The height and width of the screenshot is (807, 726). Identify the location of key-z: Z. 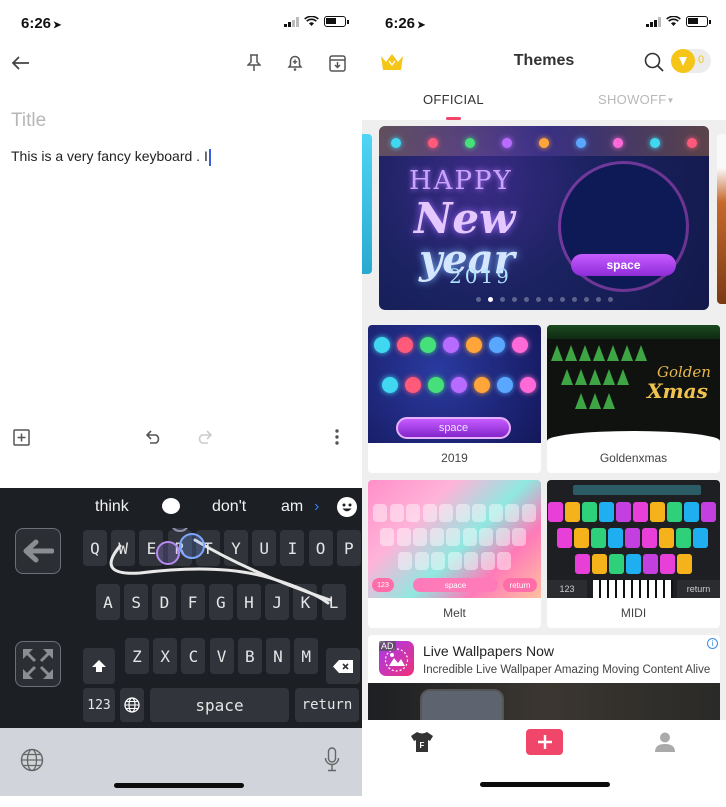
(137, 656).